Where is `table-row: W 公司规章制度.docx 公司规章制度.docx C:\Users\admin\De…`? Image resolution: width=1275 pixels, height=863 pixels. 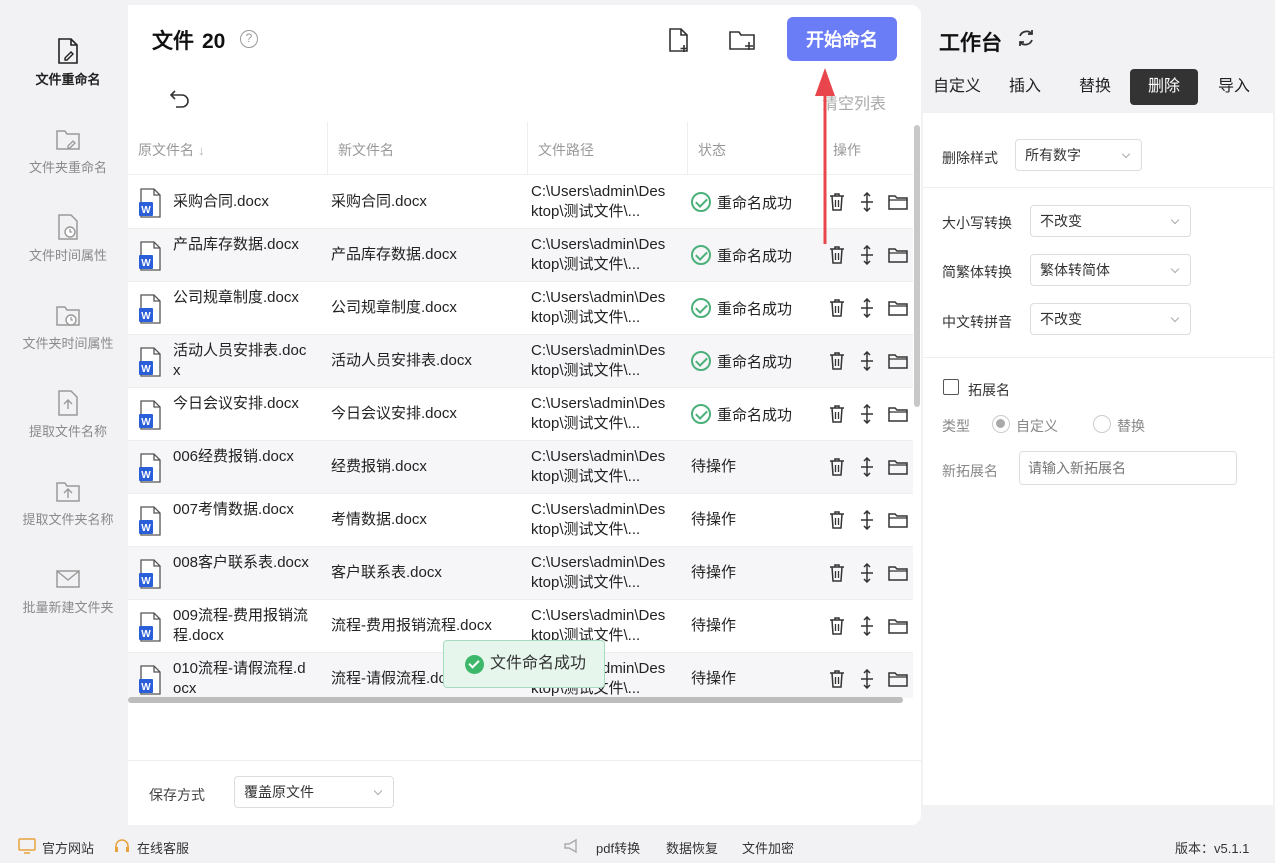
table-row: W 公司规章制度.docx 公司规章制度.docx C:\Users\admin\De… is located at coordinates (520, 308).